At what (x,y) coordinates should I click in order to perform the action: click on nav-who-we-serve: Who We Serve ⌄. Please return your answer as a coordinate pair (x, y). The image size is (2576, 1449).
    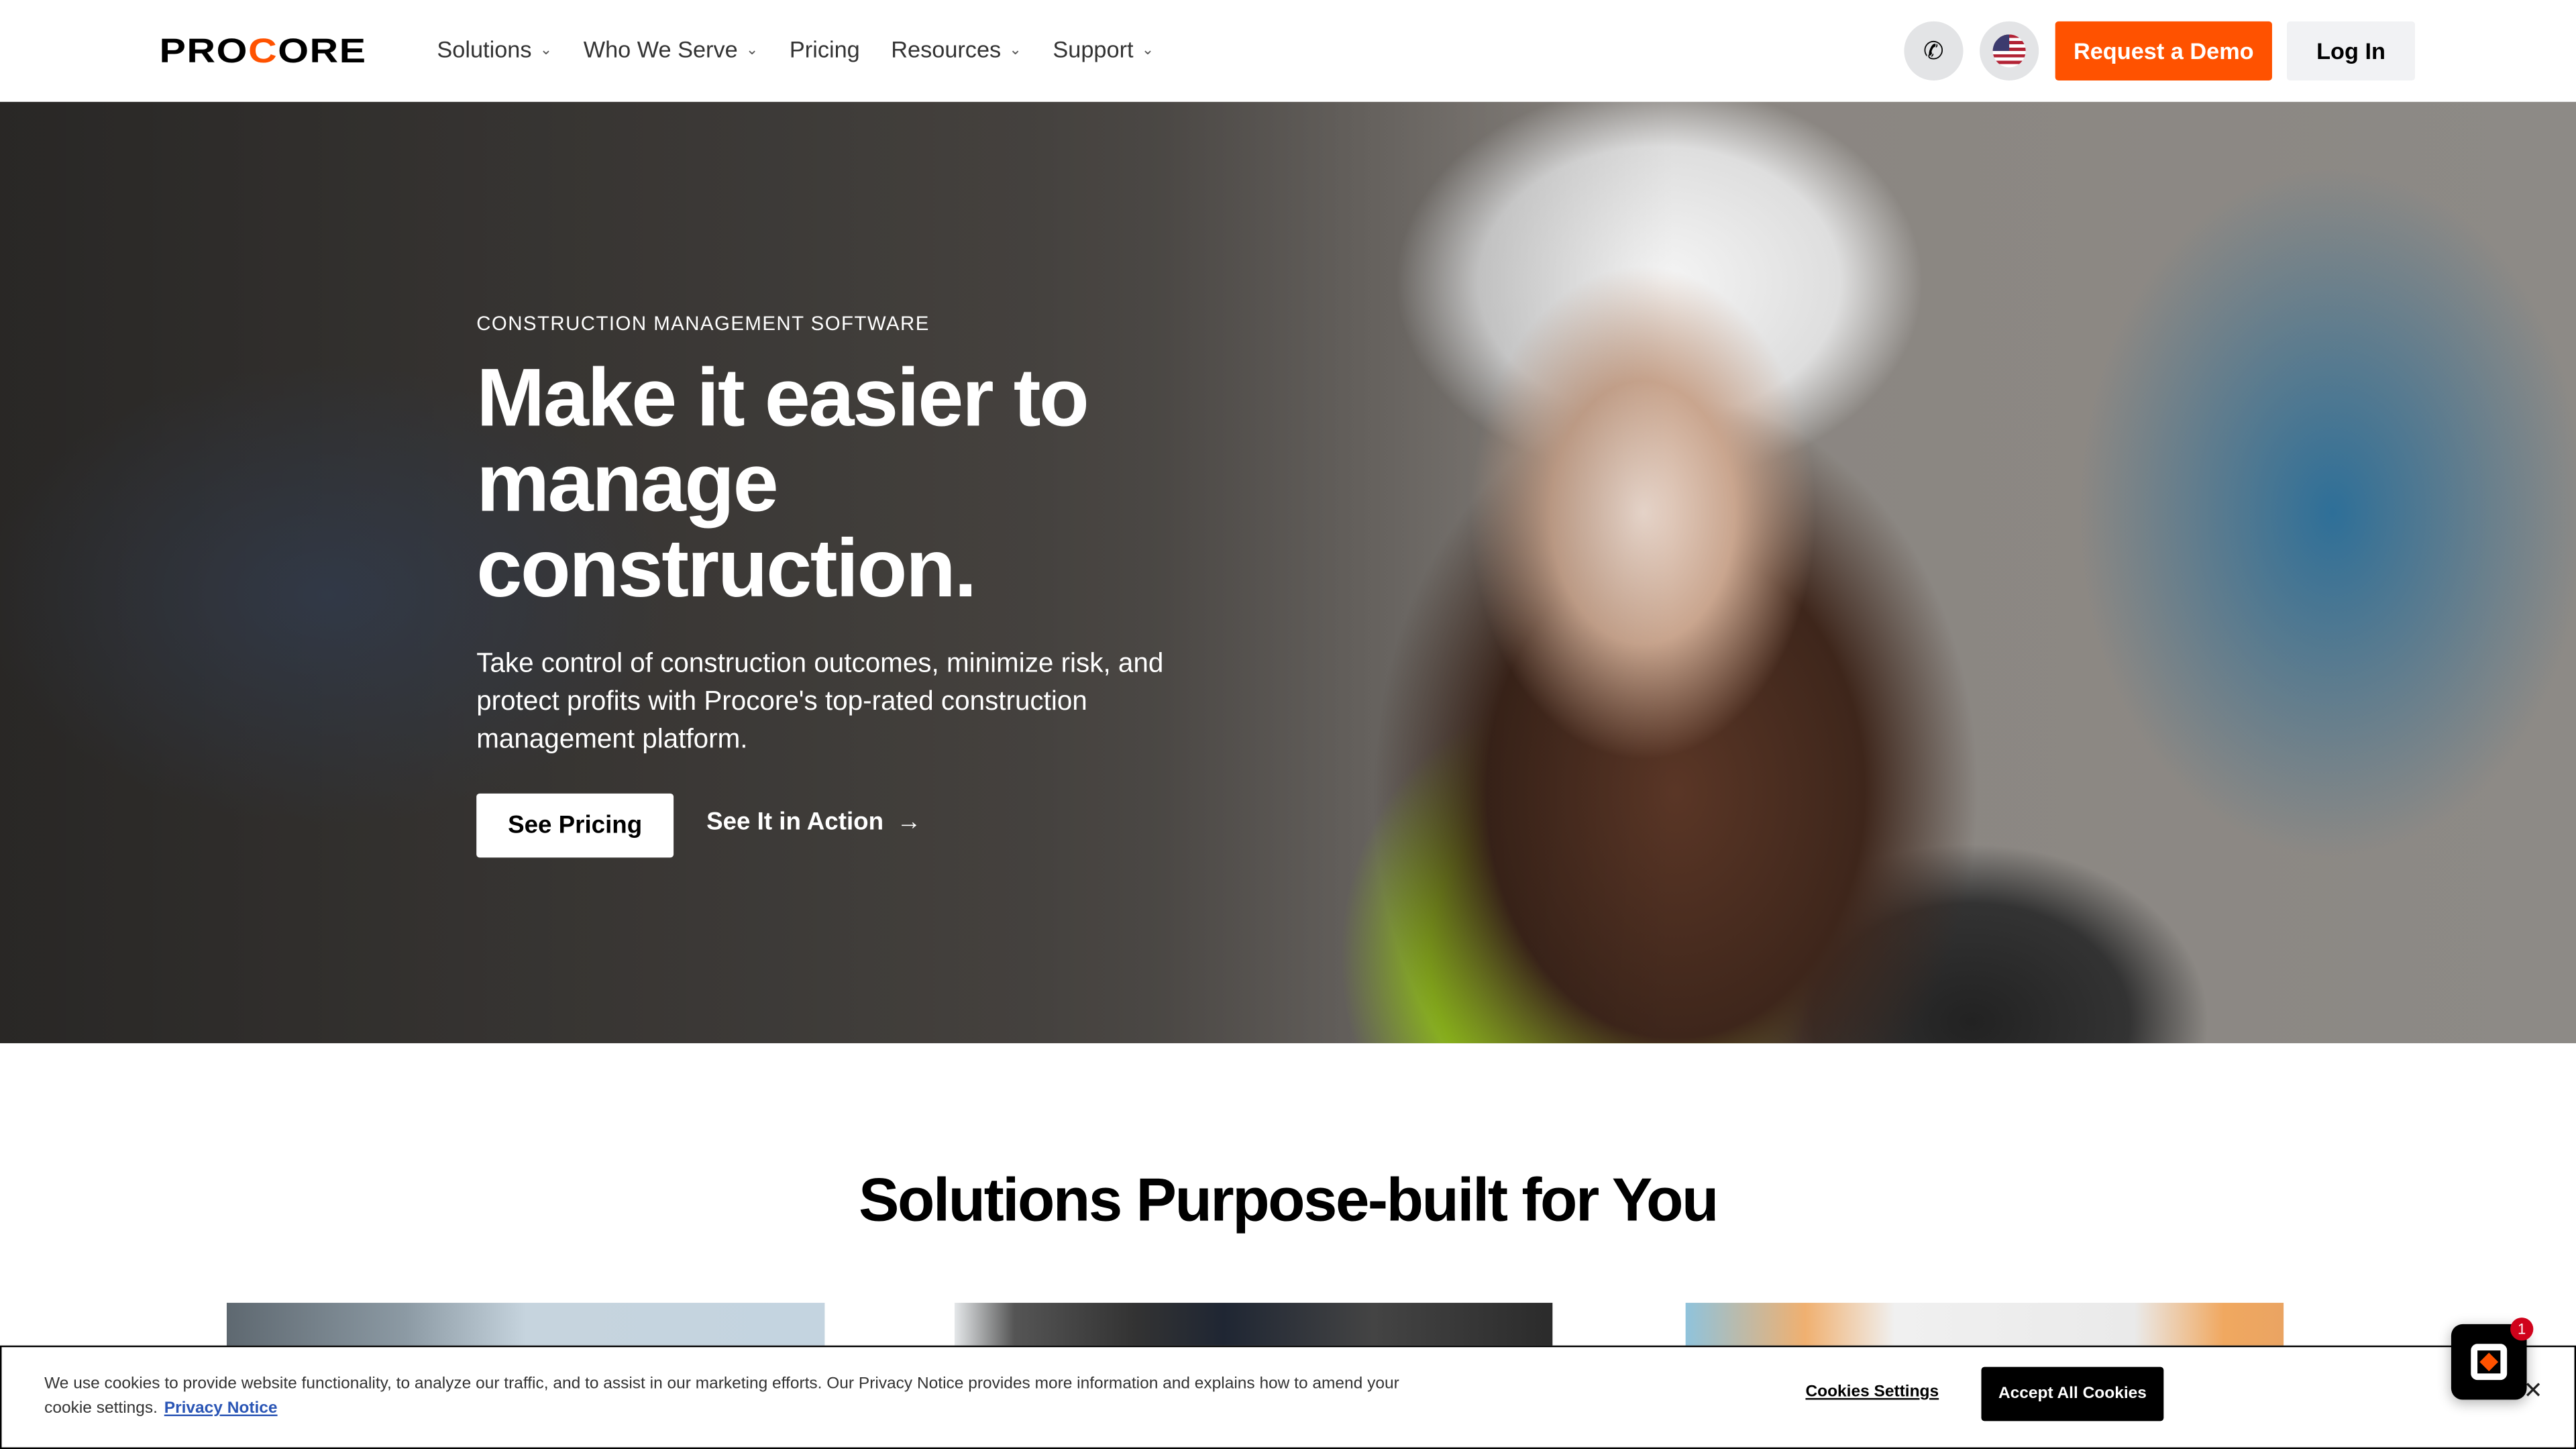
    Looking at the image, I should click on (671, 49).